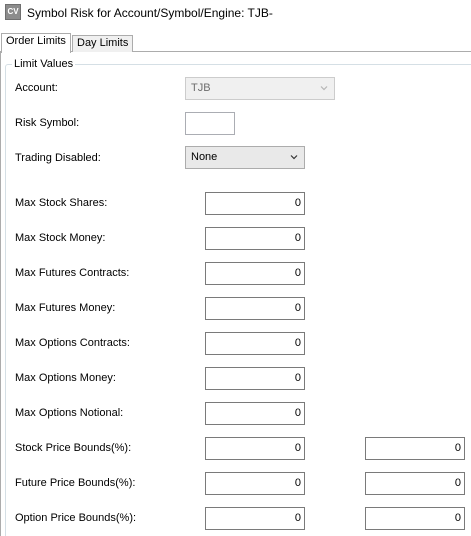 This screenshot has height=536, width=471. Describe the element at coordinates (415, 483) in the screenshot. I see `future-price-bounds-upper-input: 0` at that location.